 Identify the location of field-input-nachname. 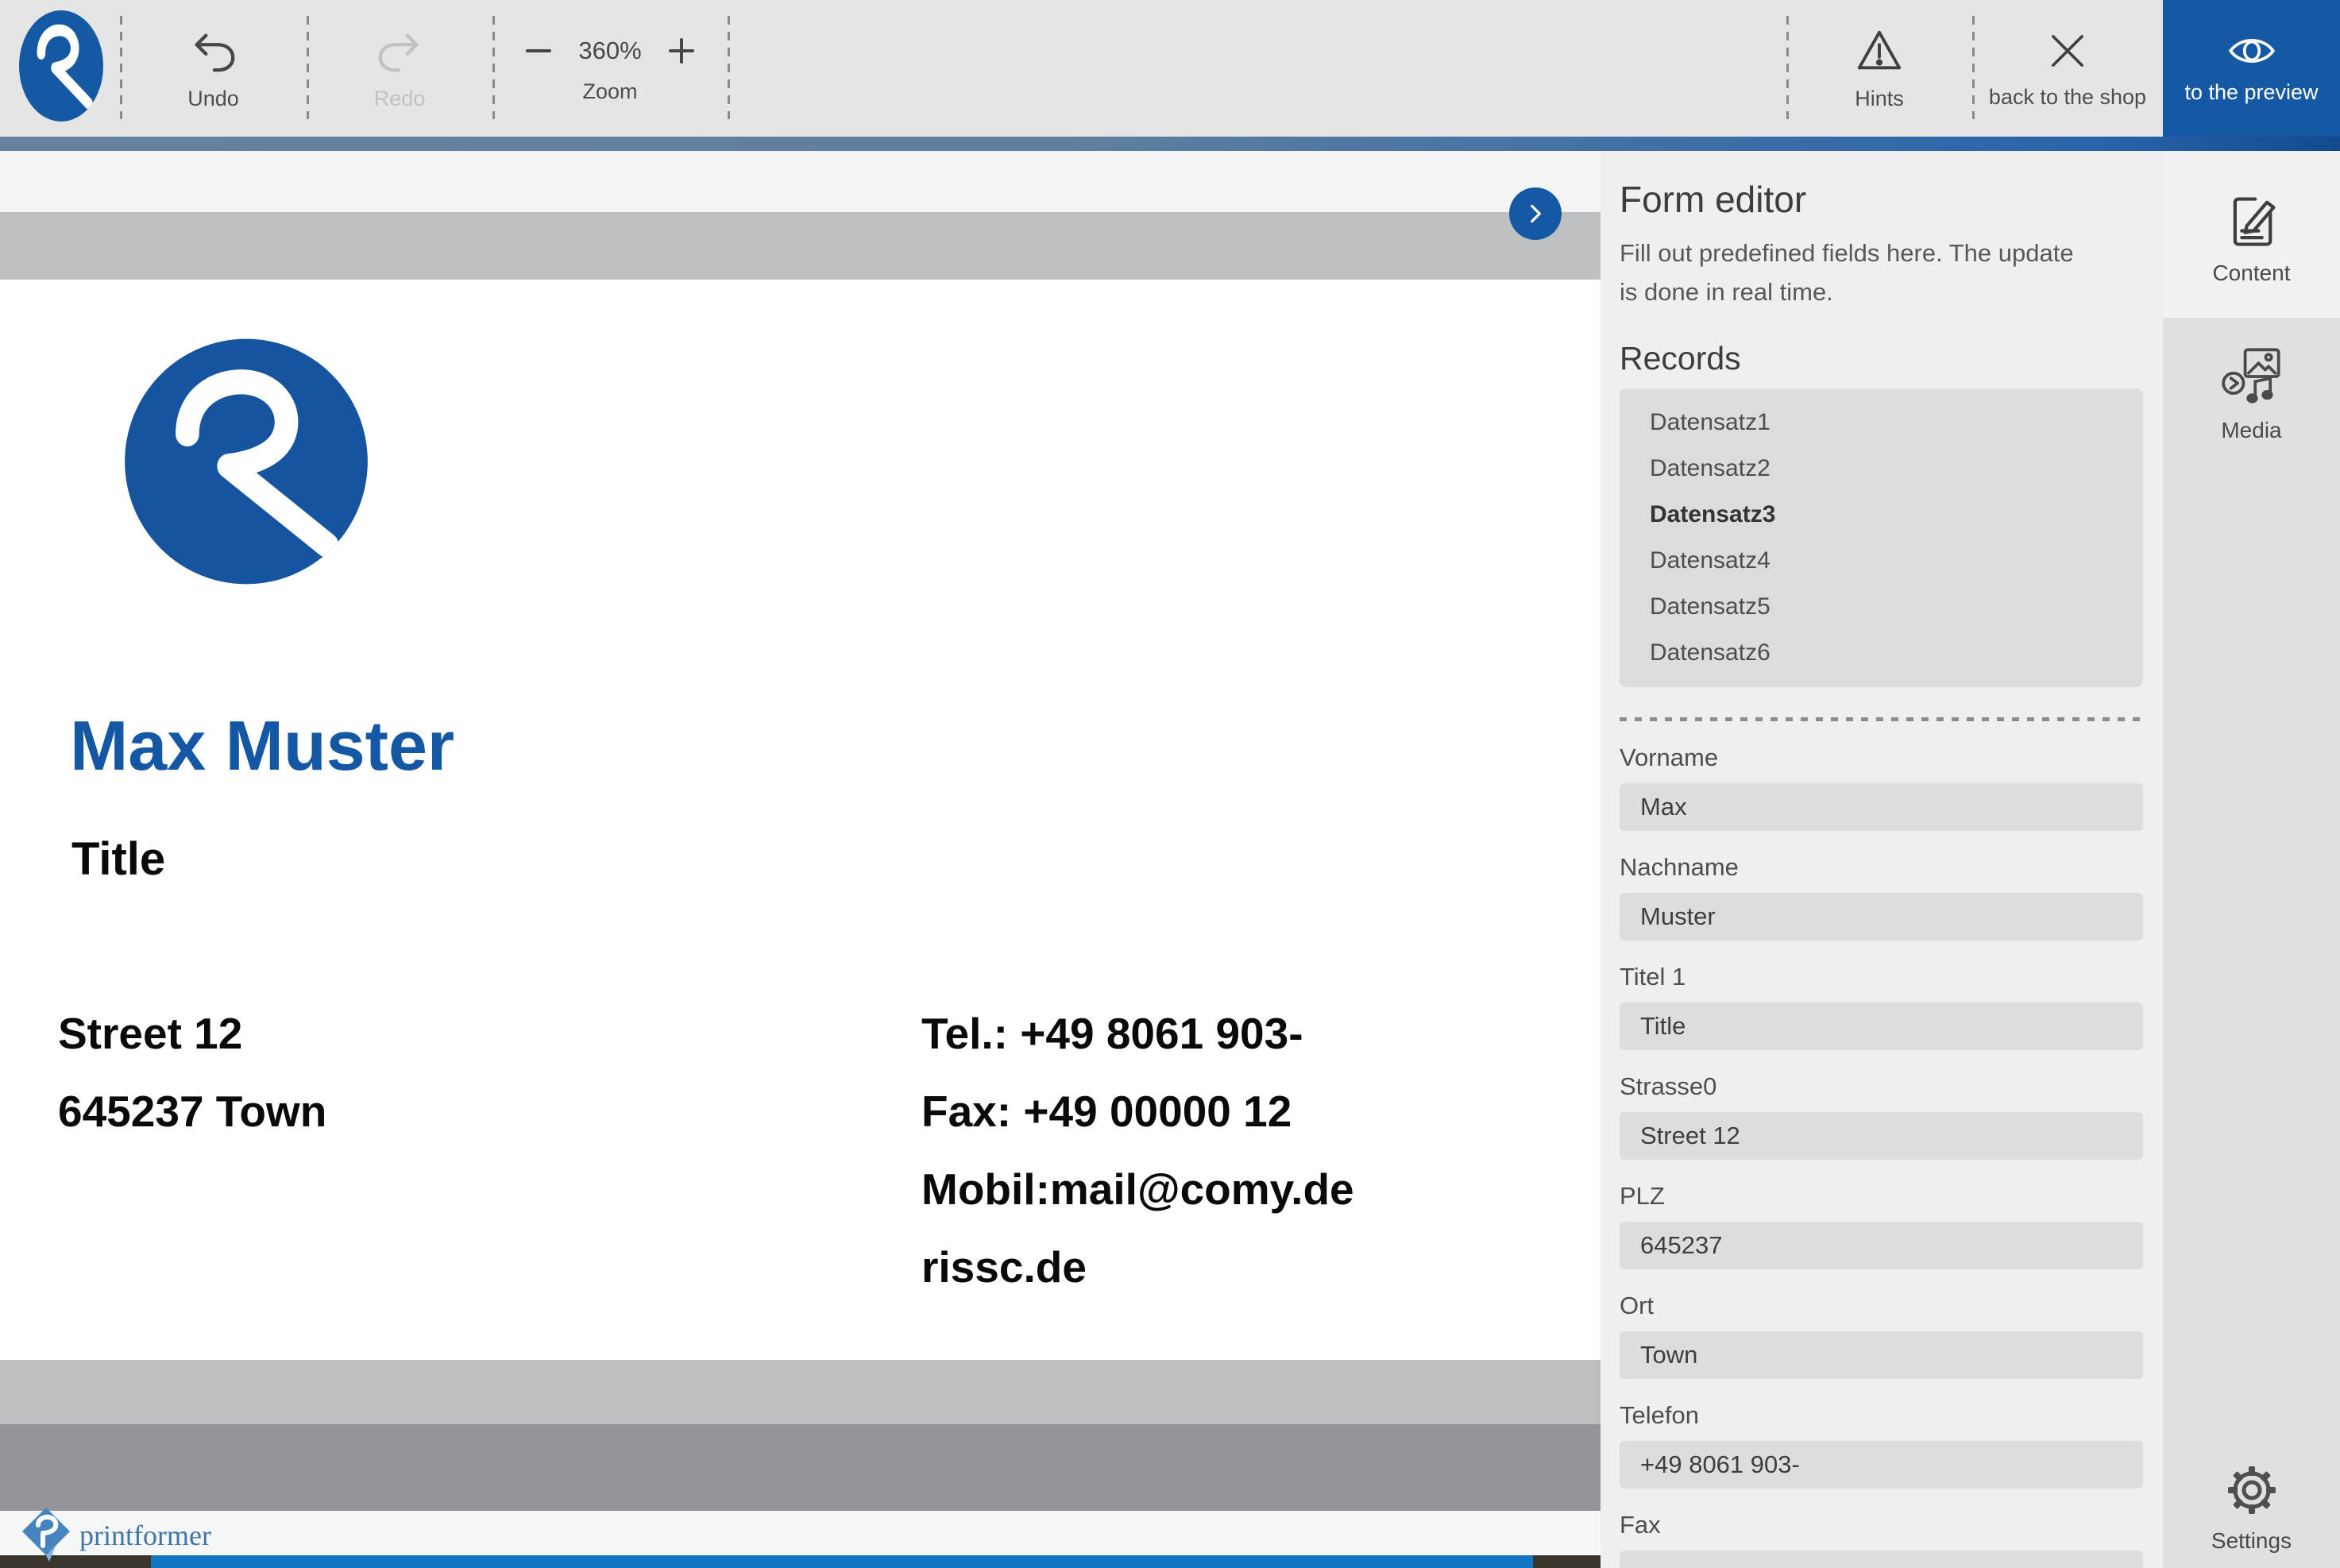
(1881, 917).